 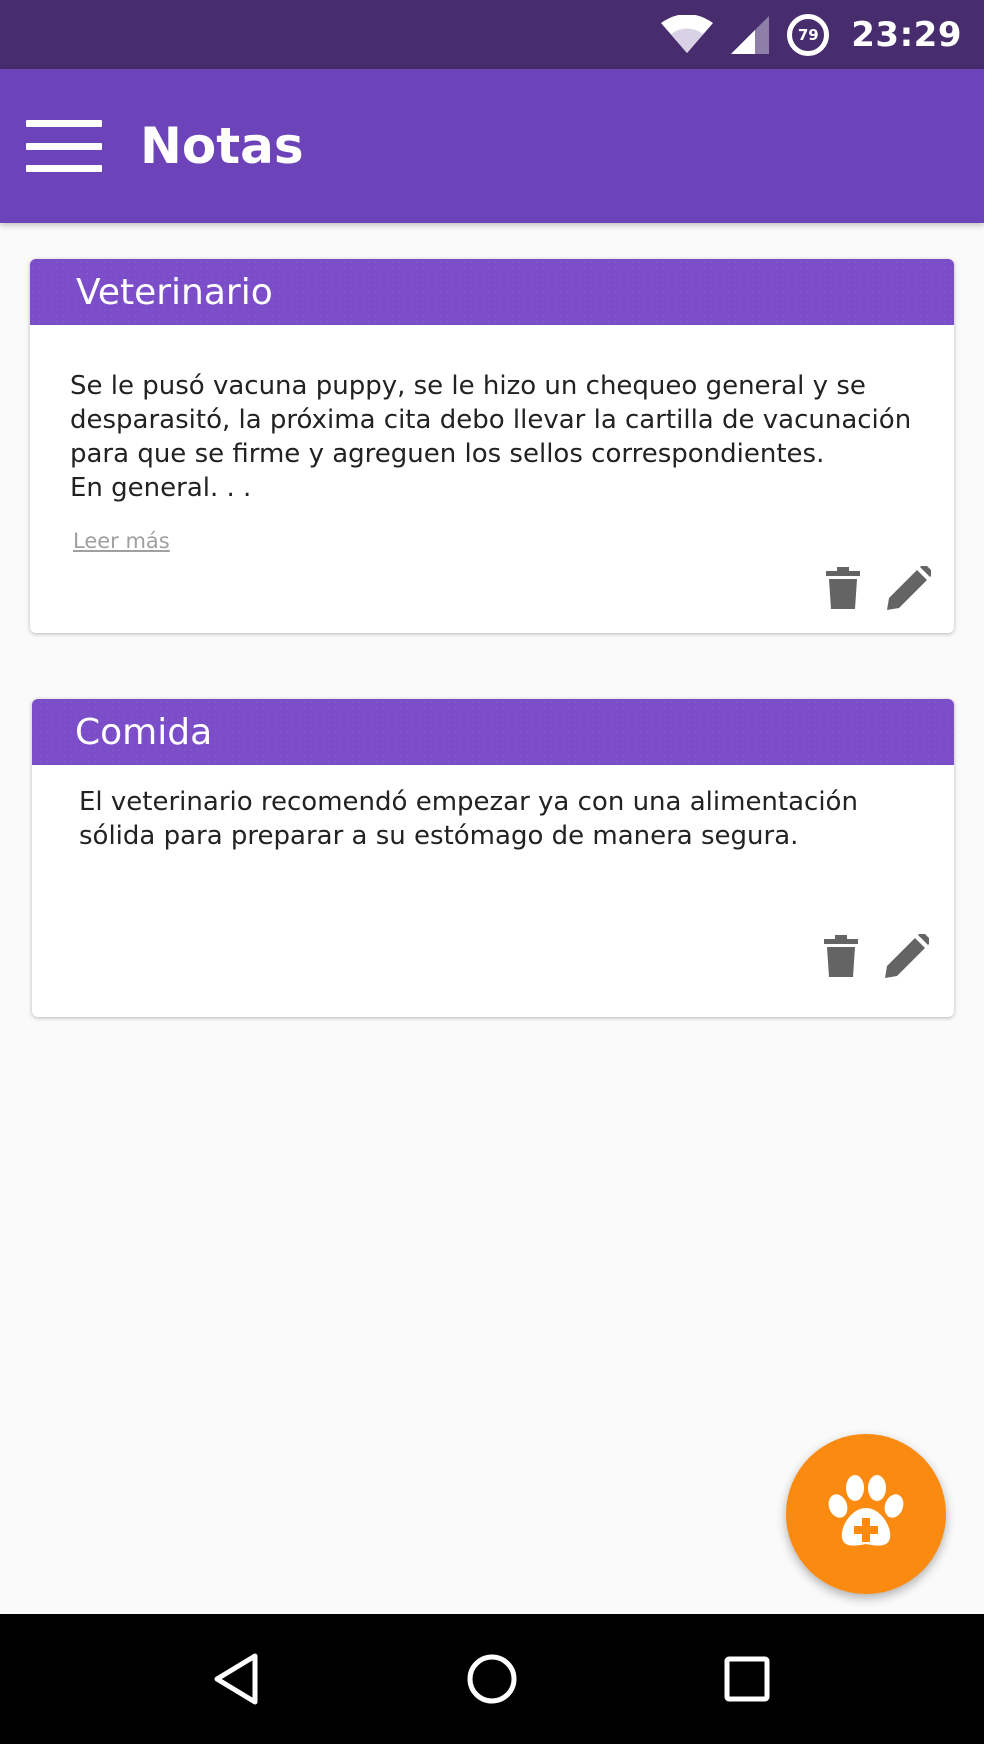 I want to click on note-card-header: Veterinario, so click(x=492, y=292).